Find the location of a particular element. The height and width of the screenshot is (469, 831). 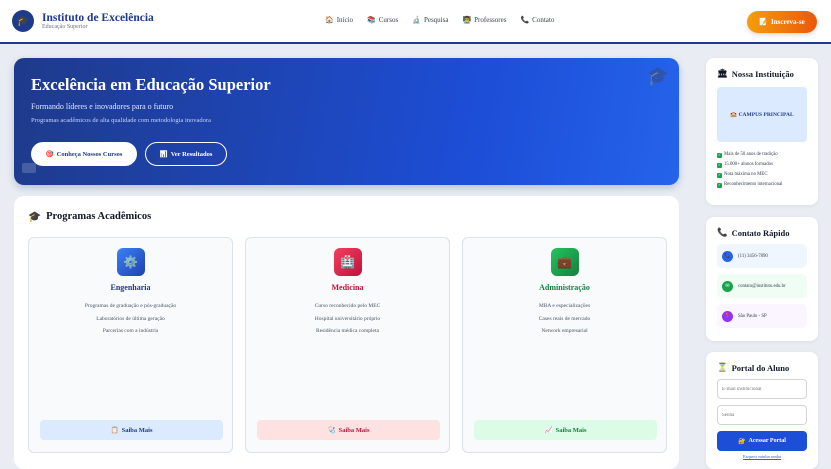

access-portal-button: 🔐 Acessar Portal is located at coordinates (762, 441).